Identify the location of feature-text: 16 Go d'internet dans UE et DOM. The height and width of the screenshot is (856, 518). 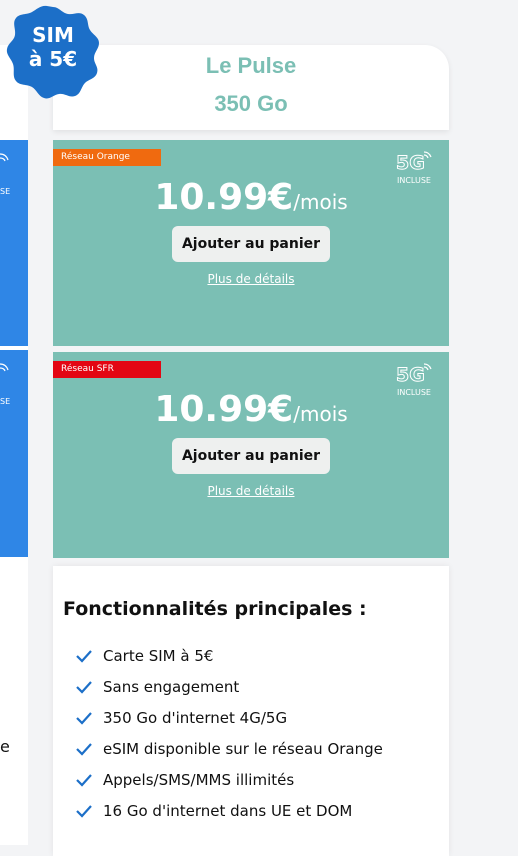
(228, 810).